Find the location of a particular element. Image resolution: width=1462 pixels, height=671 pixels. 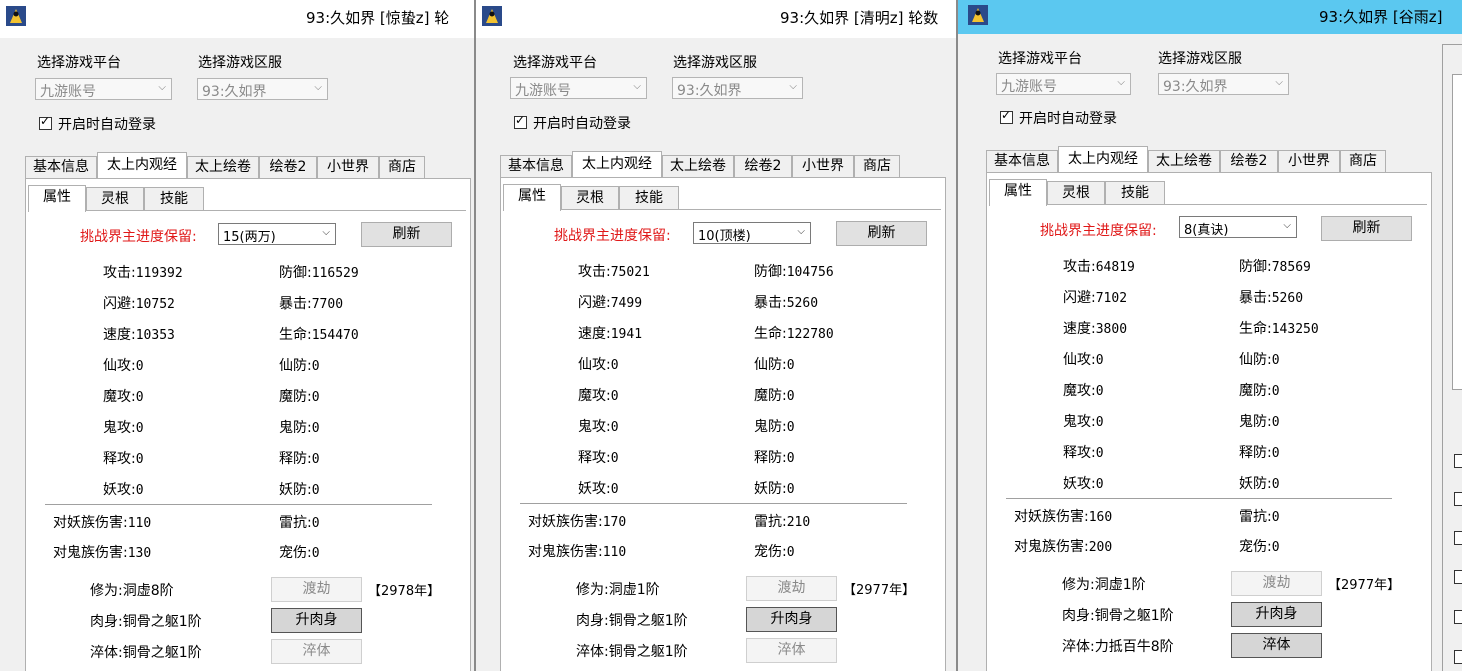

stat-label: 鬼攻: is located at coordinates (119, 428).